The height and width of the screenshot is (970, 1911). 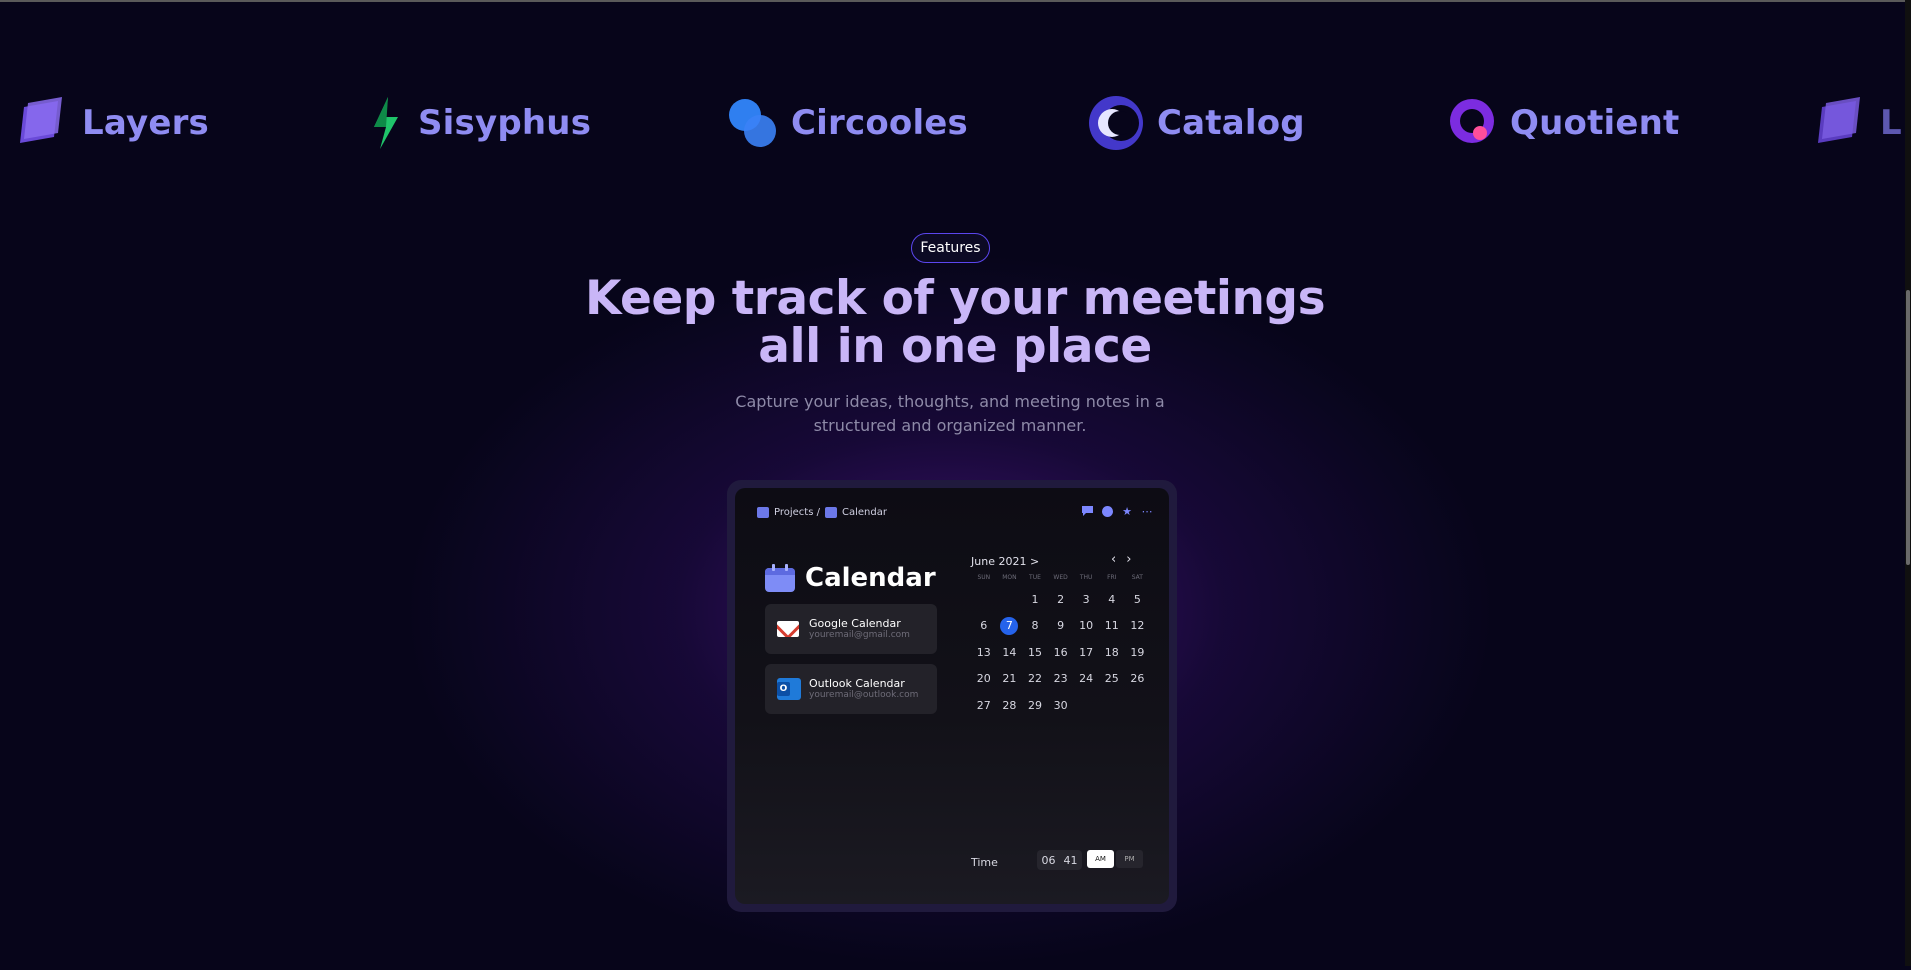 What do you see at coordinates (789, 689) in the screenshot?
I see `outlook-icon: O` at bounding box center [789, 689].